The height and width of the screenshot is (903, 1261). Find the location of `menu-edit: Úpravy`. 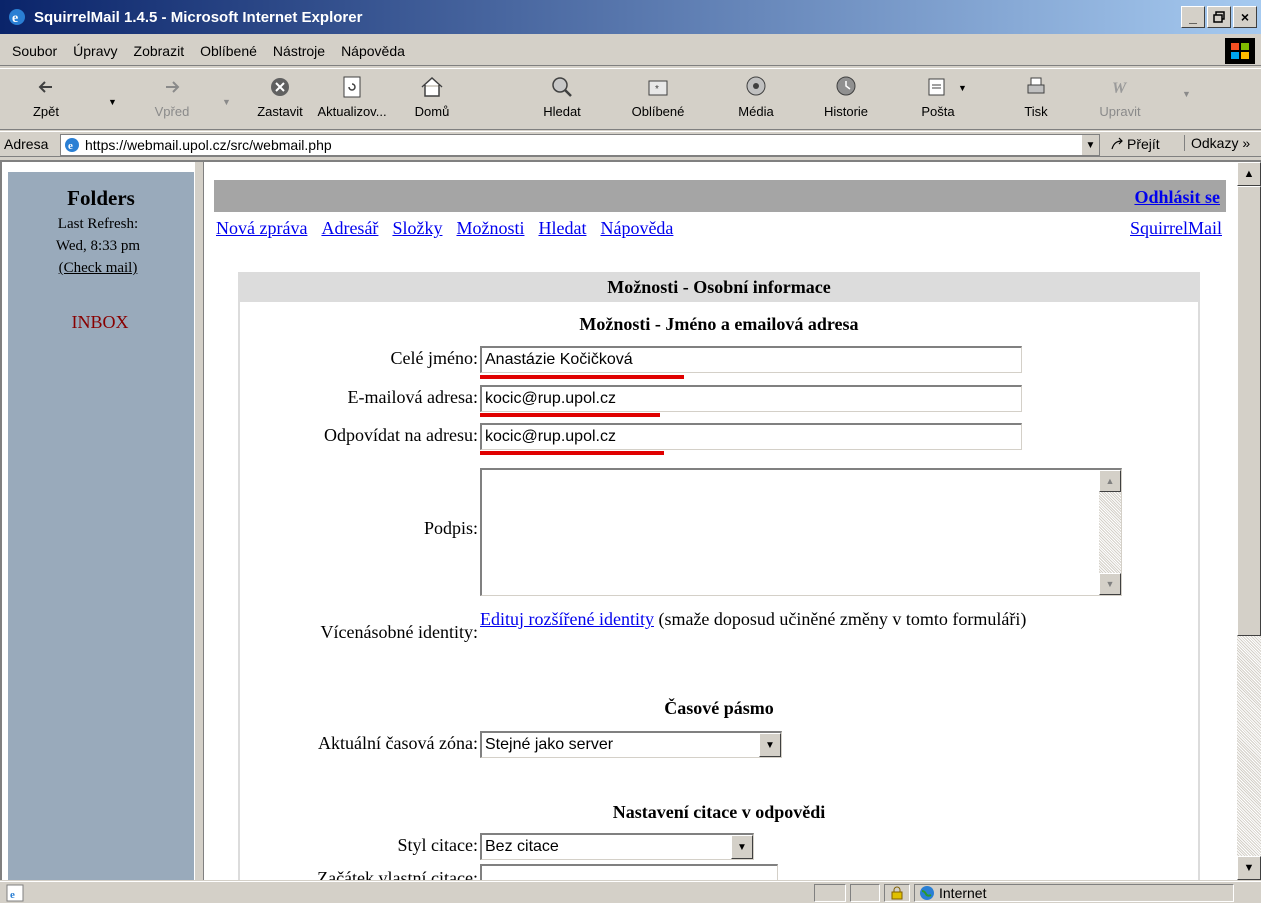

menu-edit: Úpravy is located at coordinates (95, 51).